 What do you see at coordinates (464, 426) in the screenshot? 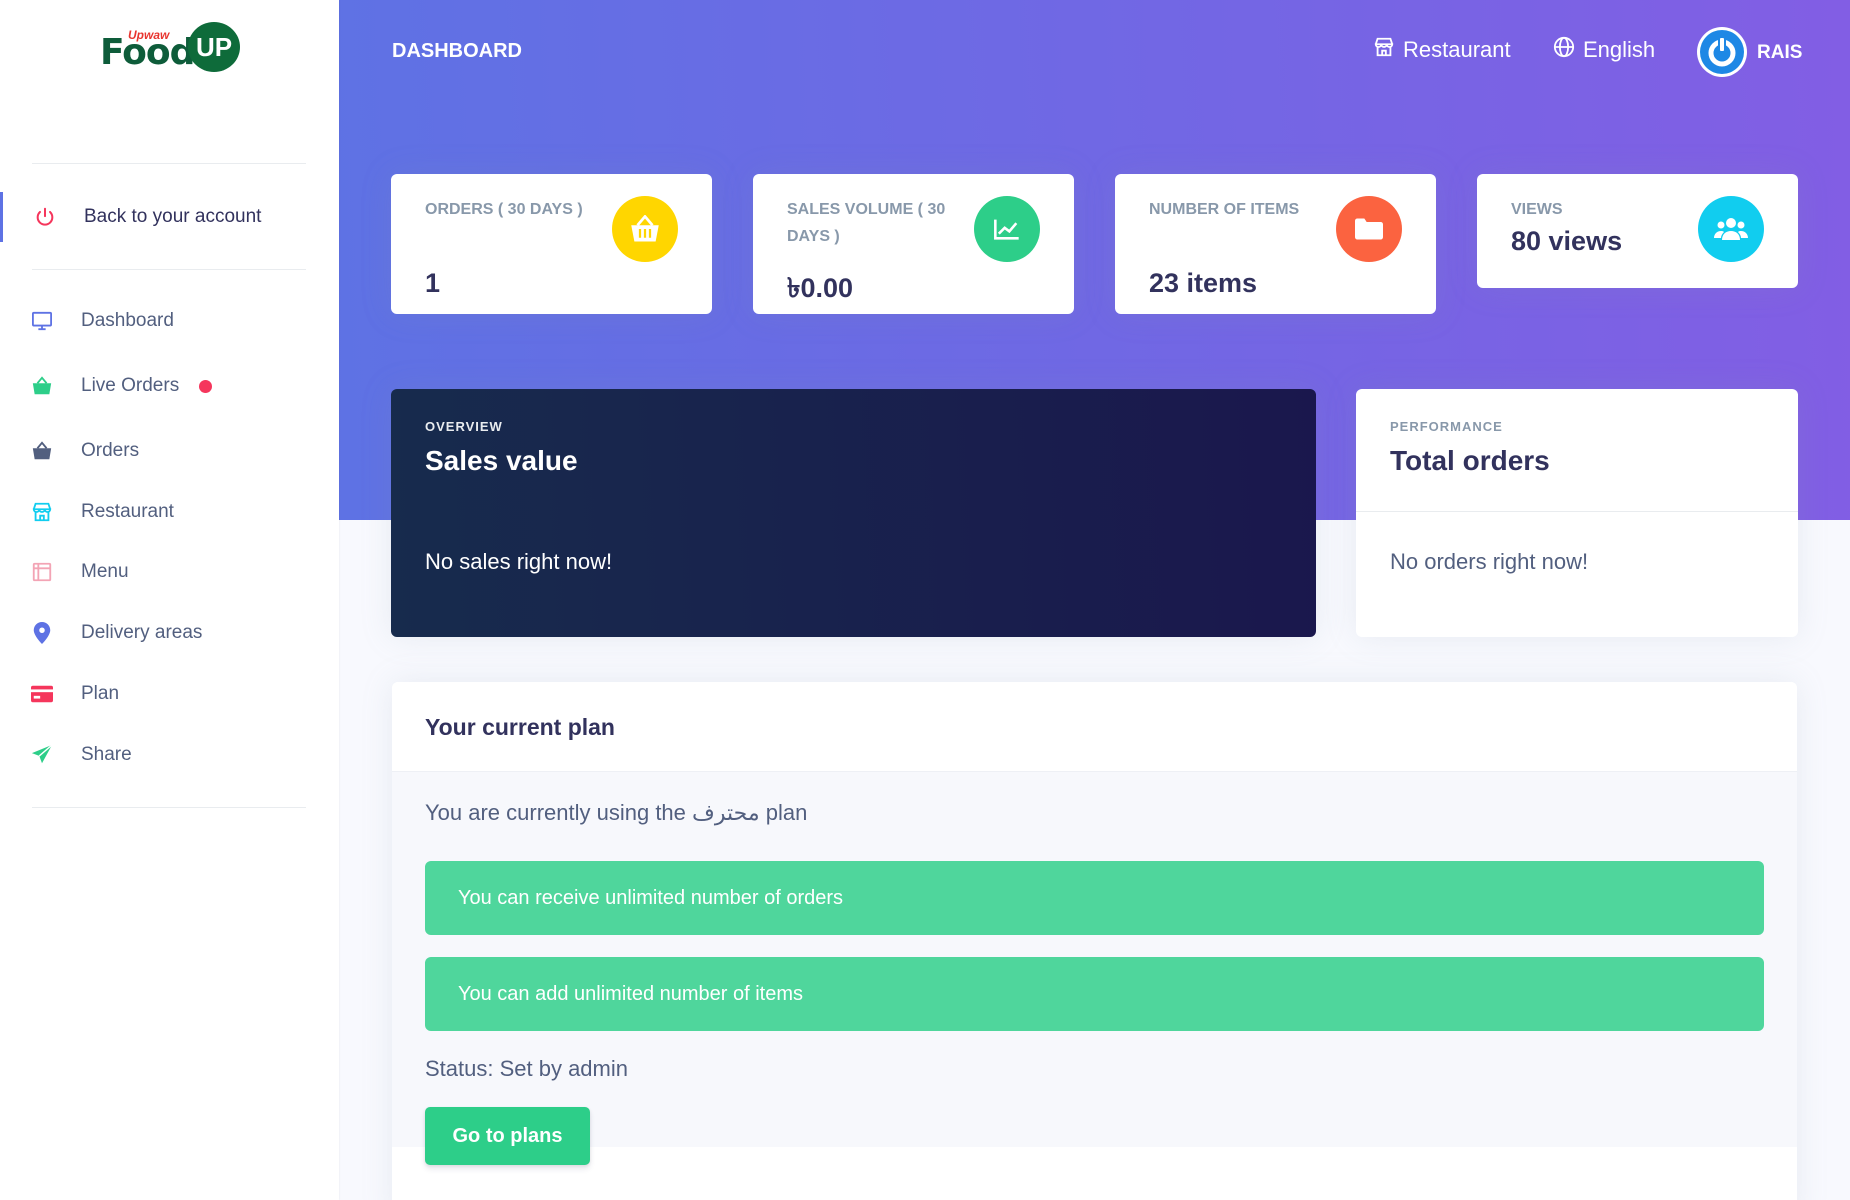
I see `card-eyebrow: OVERVIEW` at bounding box center [464, 426].